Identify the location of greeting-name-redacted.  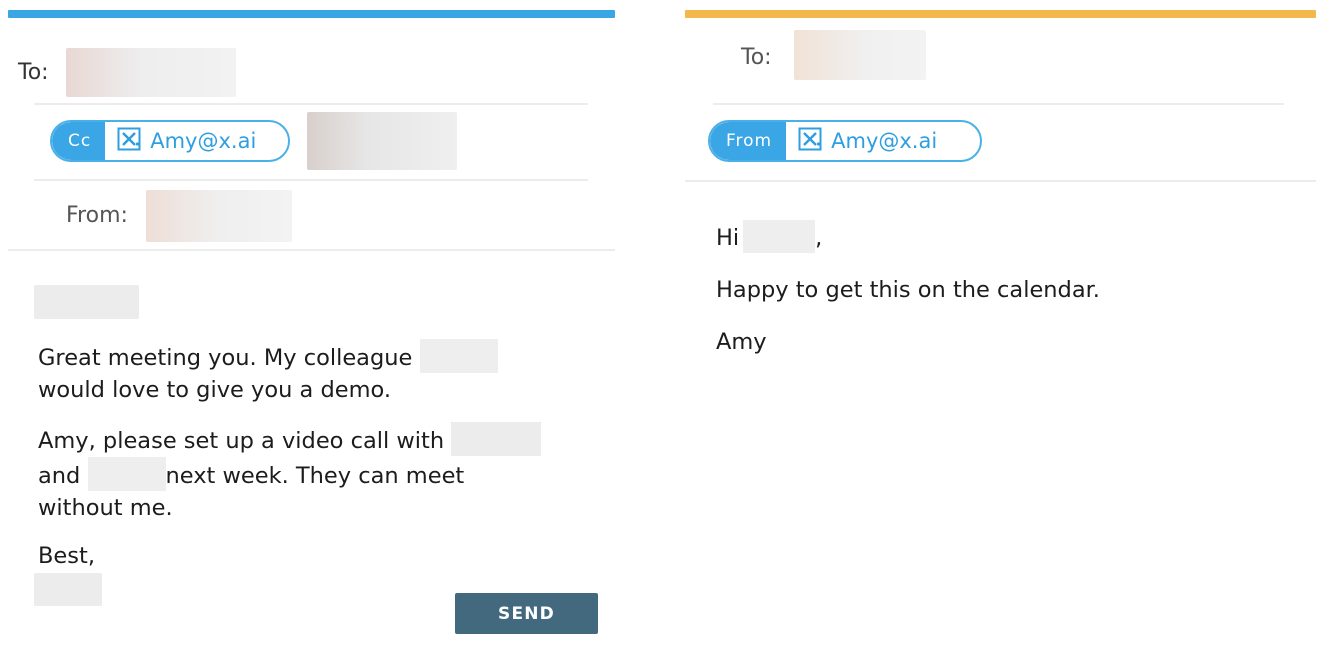
(86, 302).